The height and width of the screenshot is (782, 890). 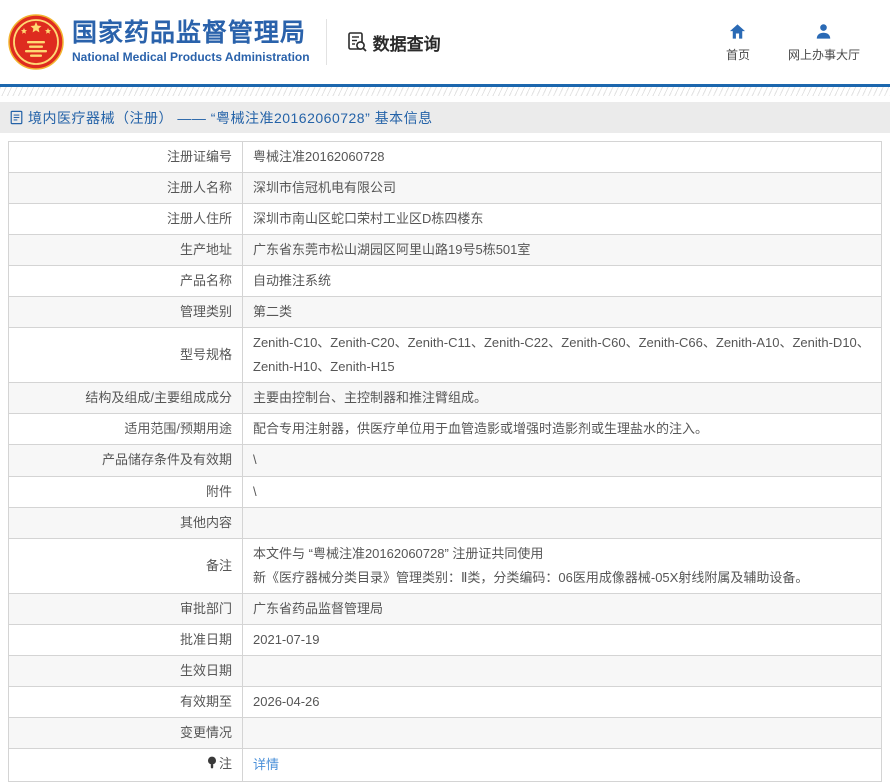 I want to click on row-label: 注册证编号, so click(x=125, y=157).